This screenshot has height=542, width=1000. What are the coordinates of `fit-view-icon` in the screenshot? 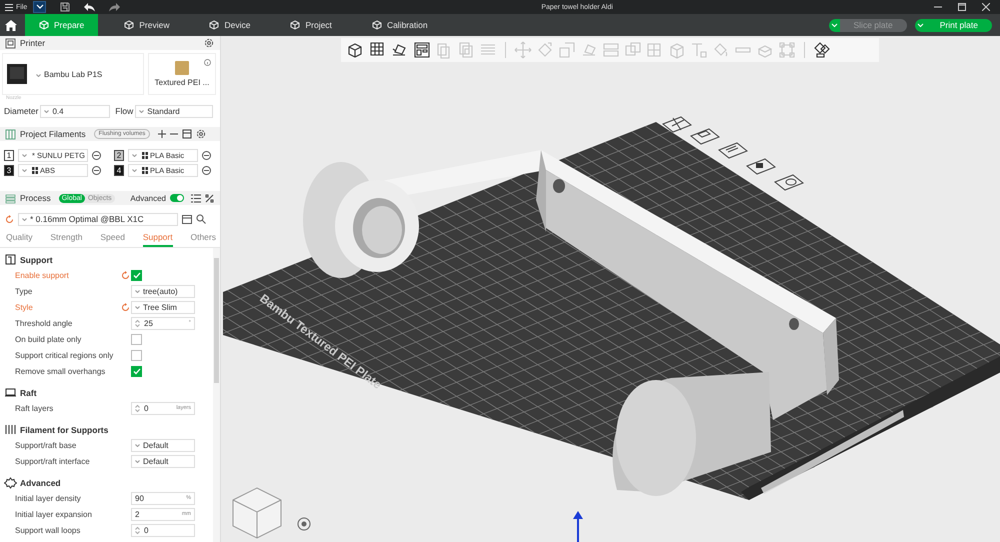 It's located at (304, 524).